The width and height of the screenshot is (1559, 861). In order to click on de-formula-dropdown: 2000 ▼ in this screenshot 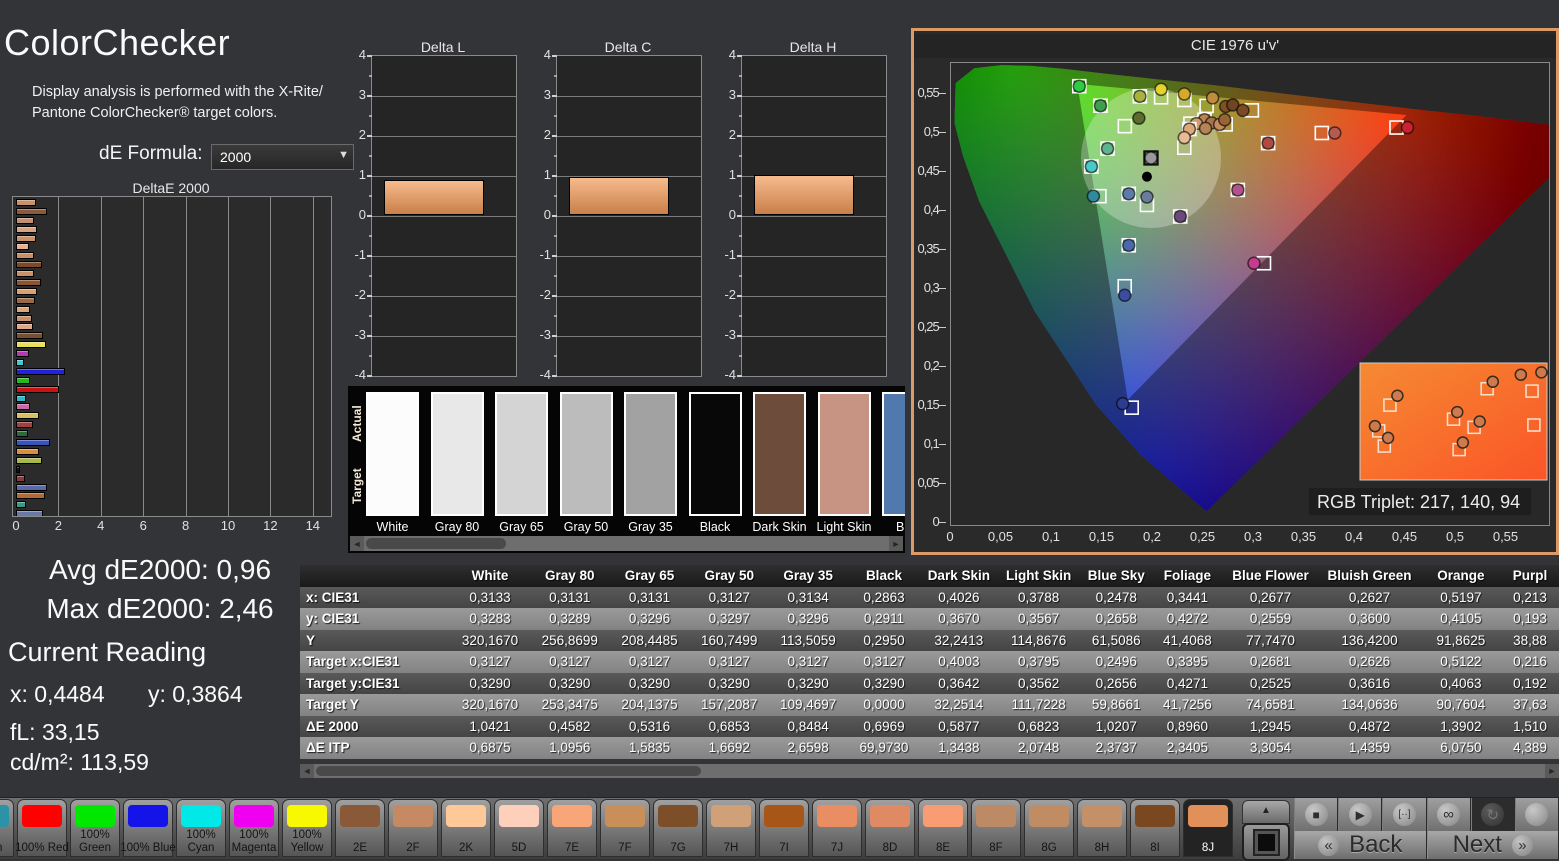, I will do `click(282, 157)`.